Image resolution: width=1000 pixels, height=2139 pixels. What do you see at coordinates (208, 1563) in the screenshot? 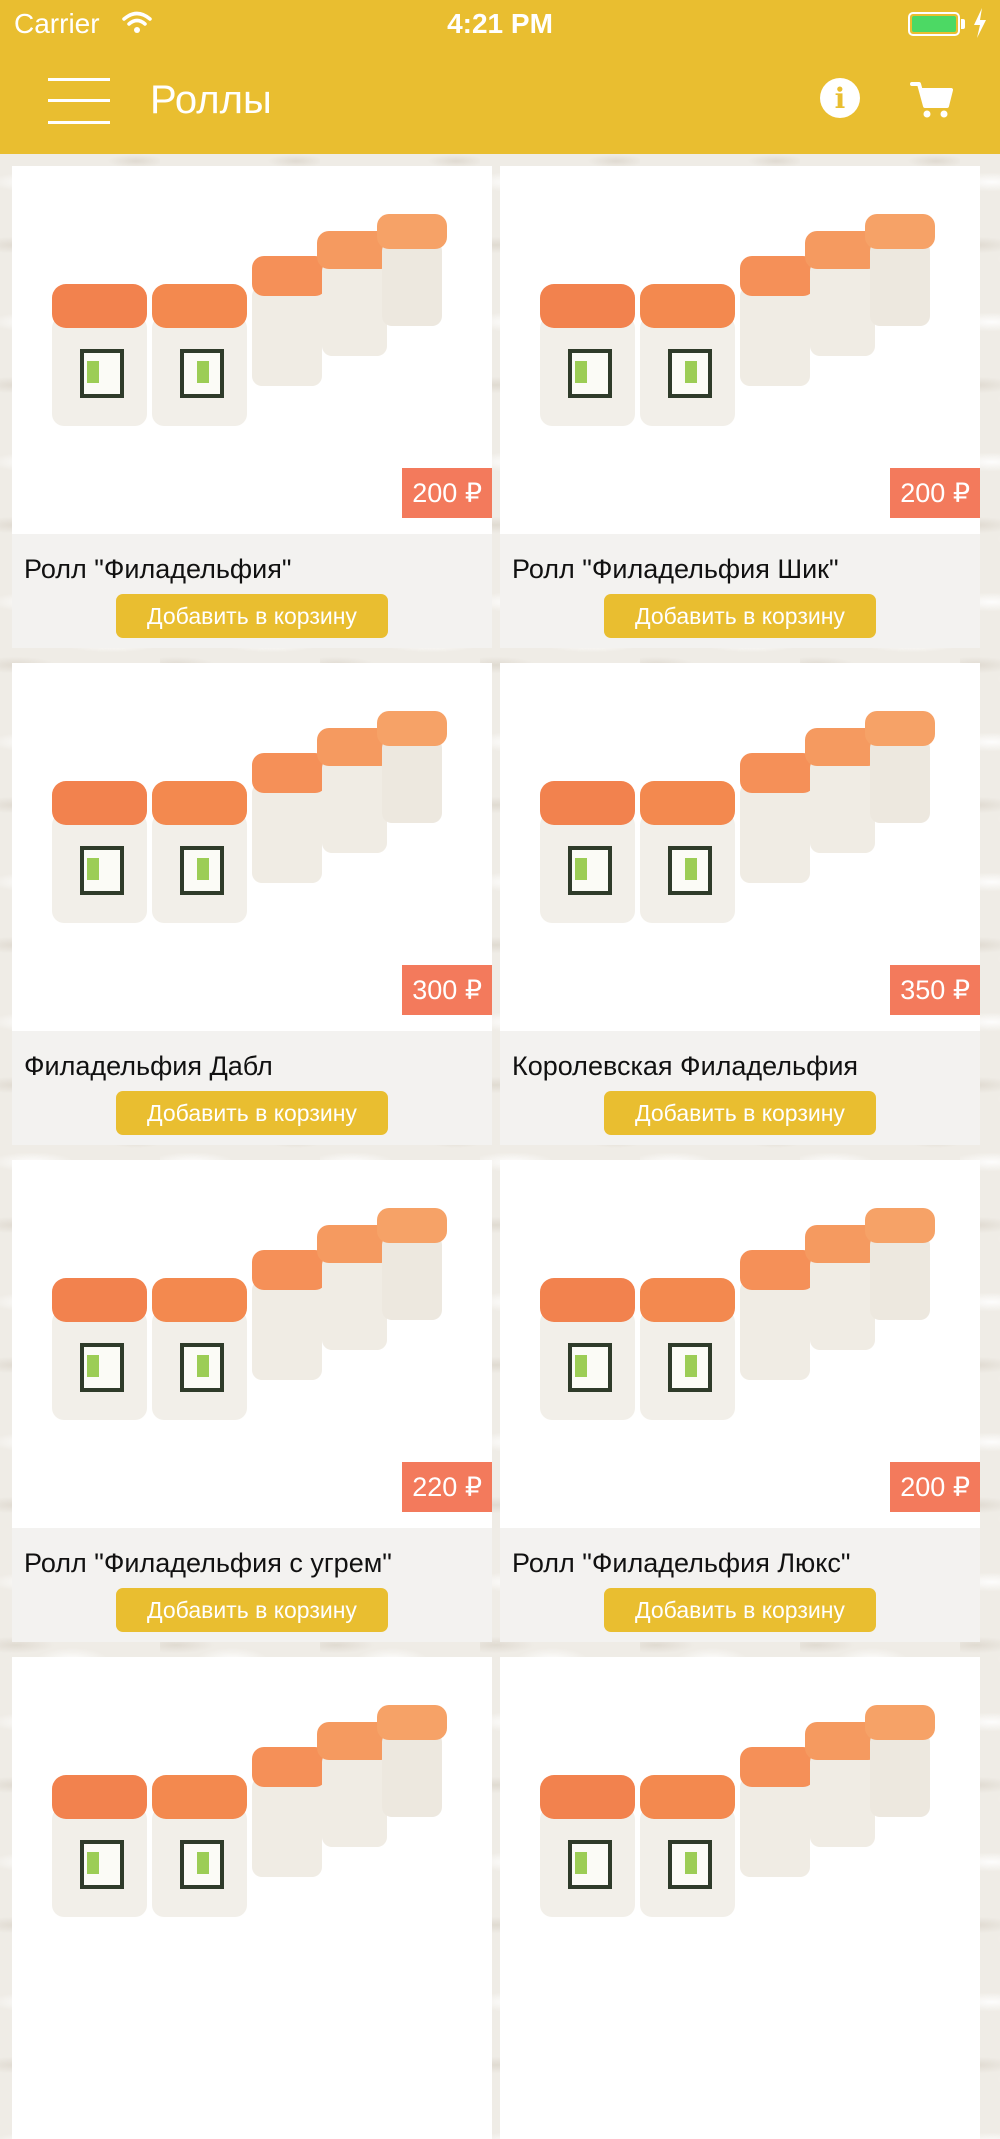
I see `product-name: Ролл "Филадельфия с угрем"` at bounding box center [208, 1563].